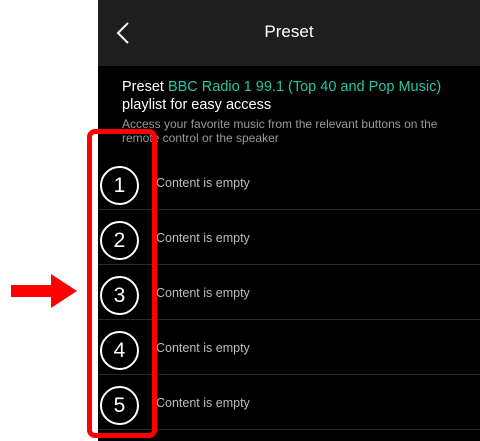 Image resolution: width=480 pixels, height=441 pixels. What do you see at coordinates (289, 237) in the screenshot?
I see `preset-row: 2 Content is empty` at bounding box center [289, 237].